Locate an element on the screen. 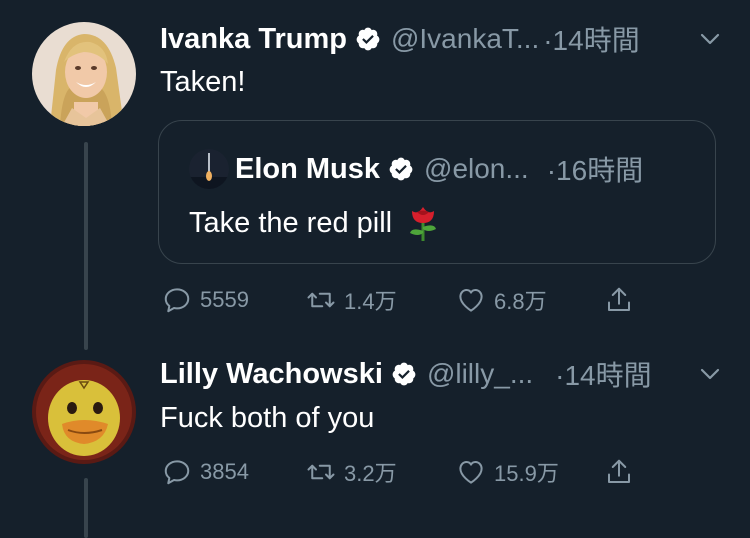 Image resolution: width=750 pixels, height=538 pixels. like-button: 15.9万 is located at coordinates (507, 472).